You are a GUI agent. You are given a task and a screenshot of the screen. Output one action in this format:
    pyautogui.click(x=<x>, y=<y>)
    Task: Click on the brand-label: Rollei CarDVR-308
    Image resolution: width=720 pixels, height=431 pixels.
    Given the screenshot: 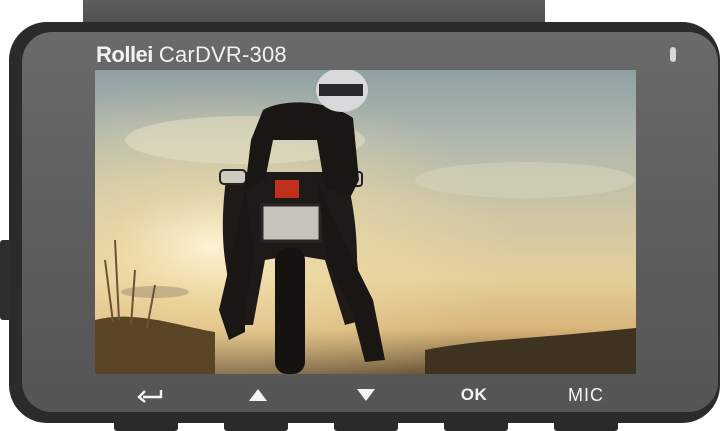 What is the action you would take?
    pyautogui.click(x=191, y=55)
    